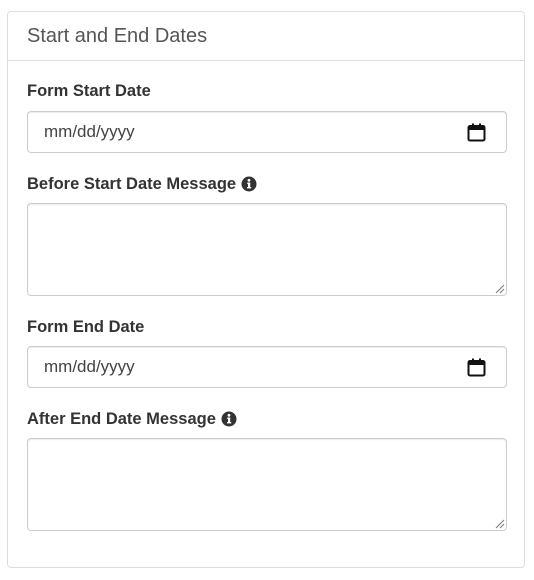 This screenshot has width=534, height=580. Describe the element at coordinates (117, 36) in the screenshot. I see `panel-title: Start and End Dates` at that location.